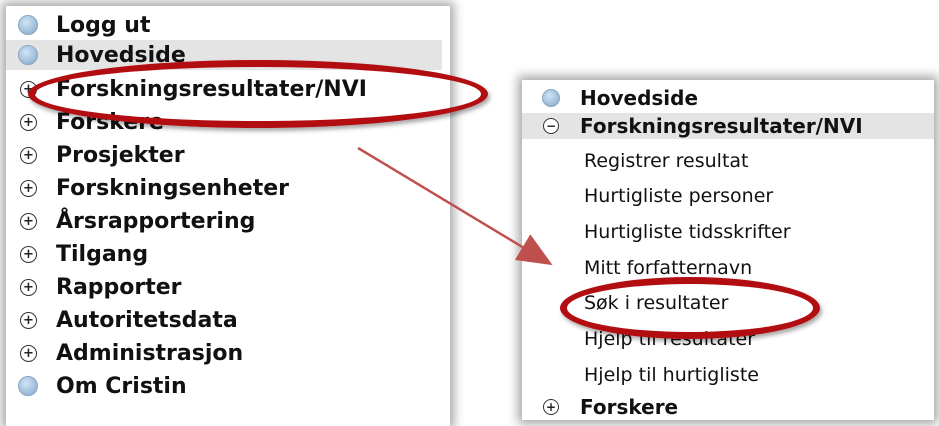  What do you see at coordinates (172, 188) in the screenshot?
I see `menu-item-label: Forskningsenheter` at bounding box center [172, 188].